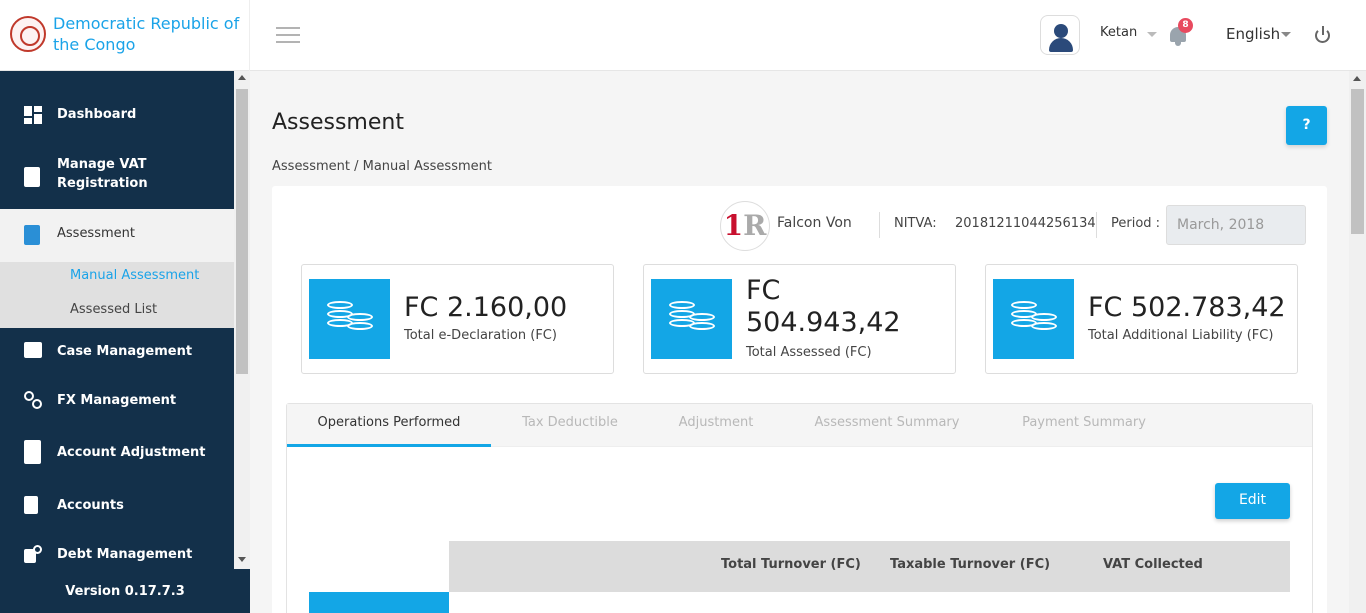  Describe the element at coordinates (1153, 564) in the screenshot. I see `column-header-vat-collected: VAT Collected` at that location.